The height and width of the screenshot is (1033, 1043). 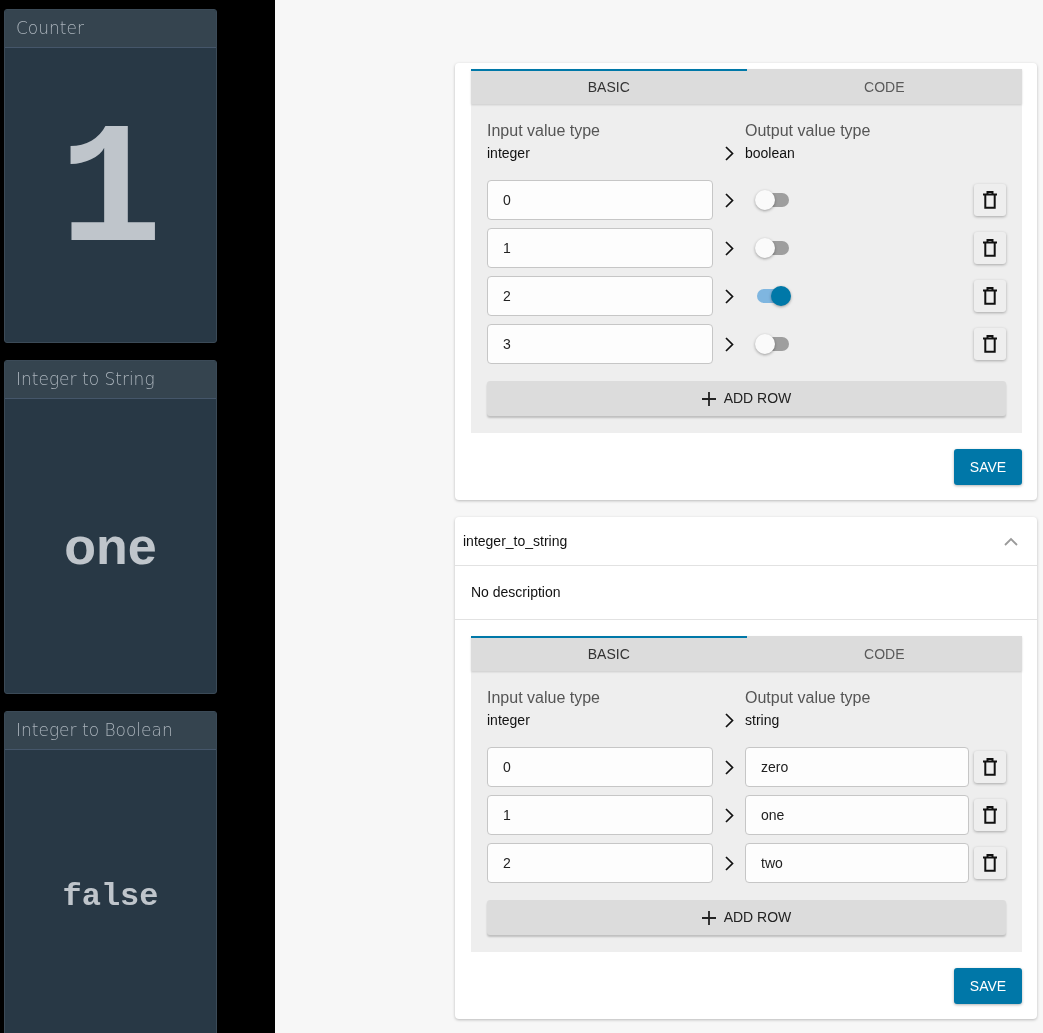 I want to click on description-text: No description, so click(x=516, y=592).